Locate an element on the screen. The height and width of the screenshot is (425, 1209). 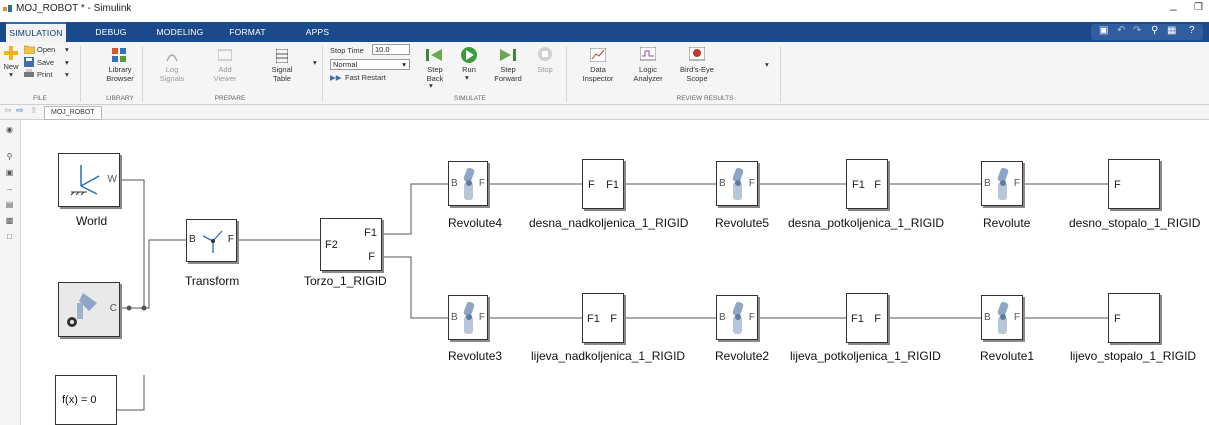
tab-debug: DEBUG is located at coordinates (111, 32).